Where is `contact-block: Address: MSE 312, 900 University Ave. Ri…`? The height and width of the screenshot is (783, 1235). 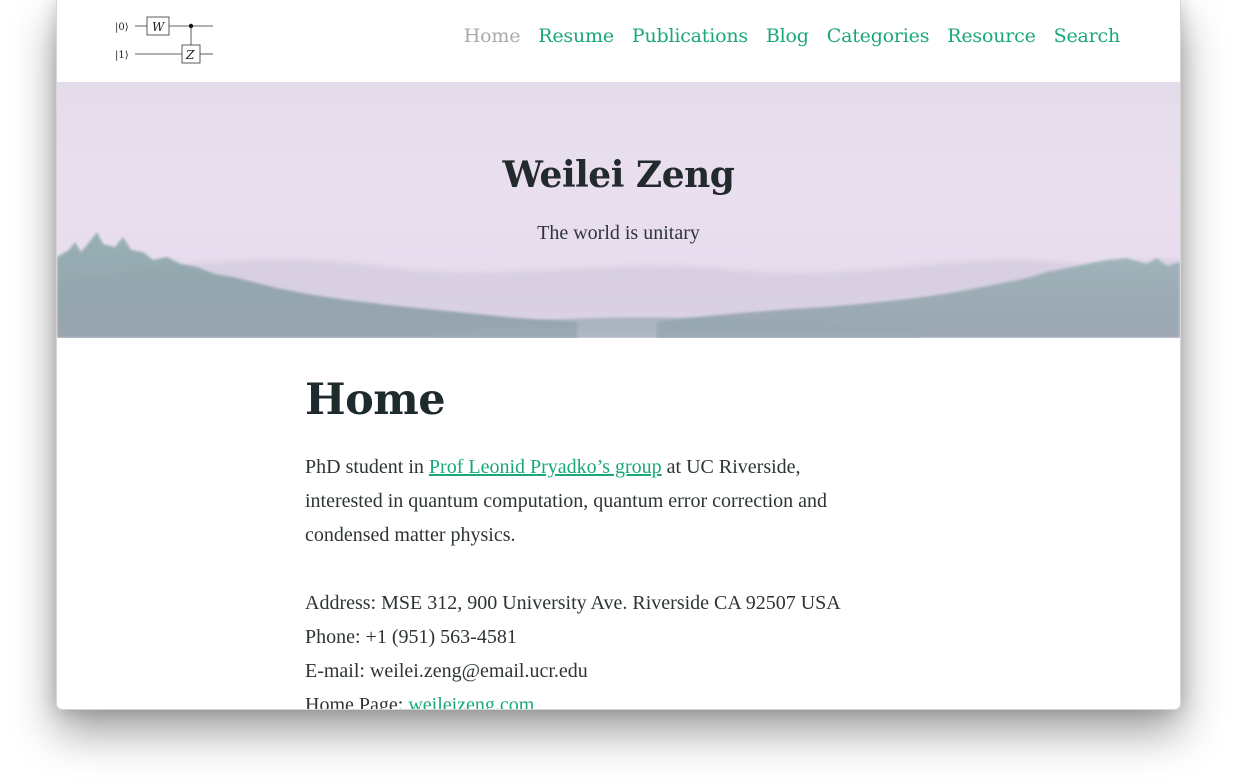 contact-block: Address: MSE 312, 900 University Ave. Ri… is located at coordinates (610, 648).